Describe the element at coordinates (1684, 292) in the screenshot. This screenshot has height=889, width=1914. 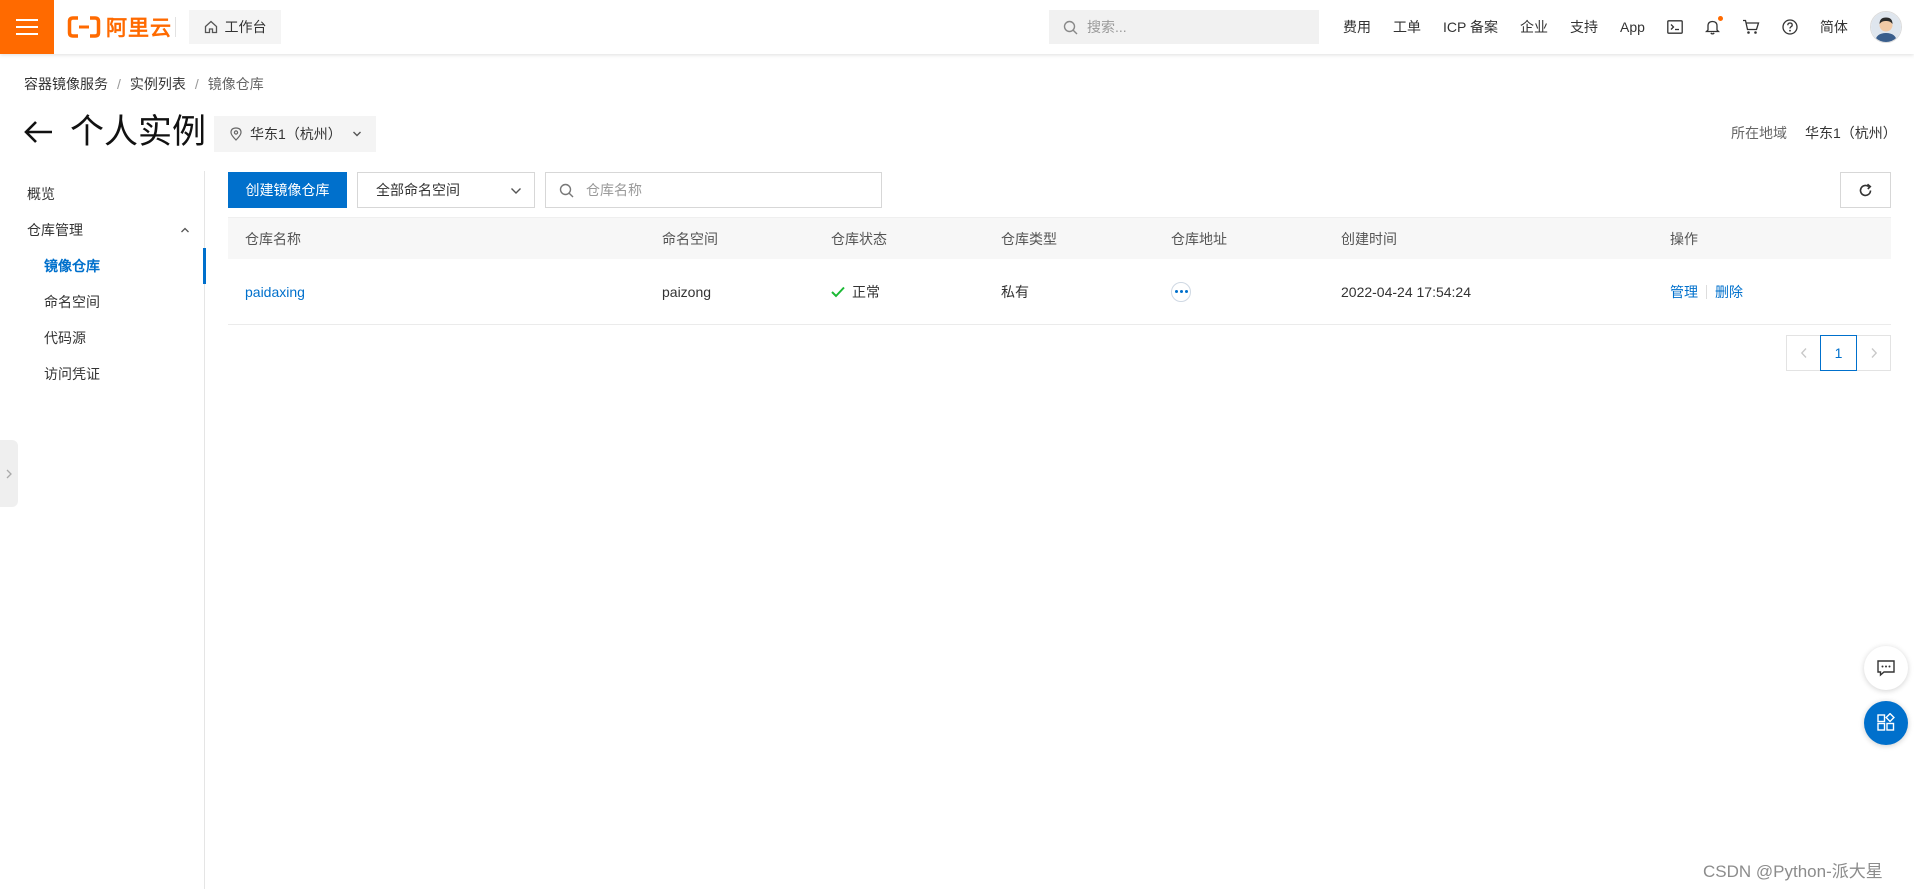
I see `manage-link: 管理` at that location.